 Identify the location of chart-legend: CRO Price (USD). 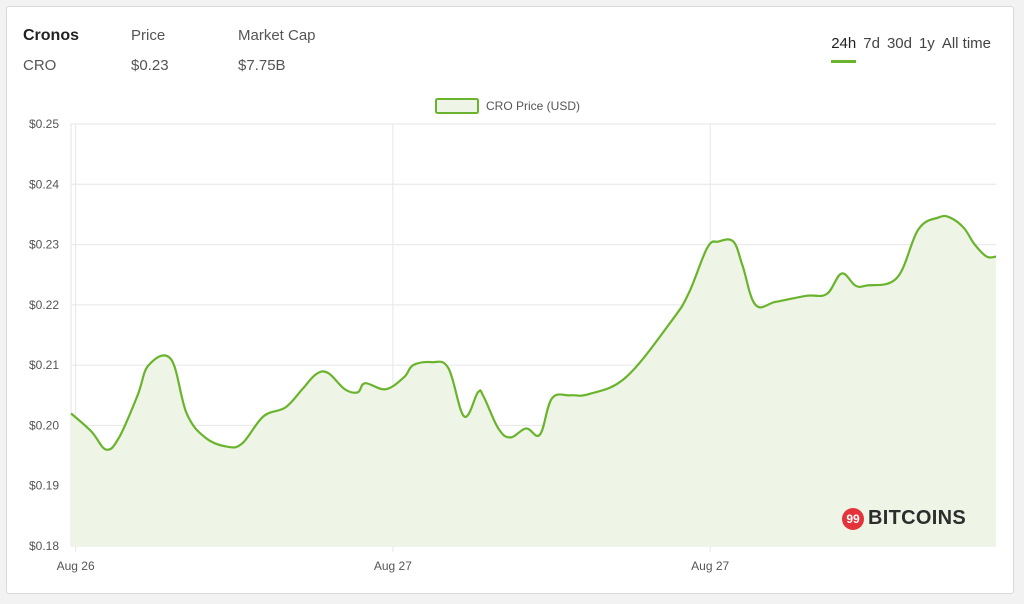
(507, 106).